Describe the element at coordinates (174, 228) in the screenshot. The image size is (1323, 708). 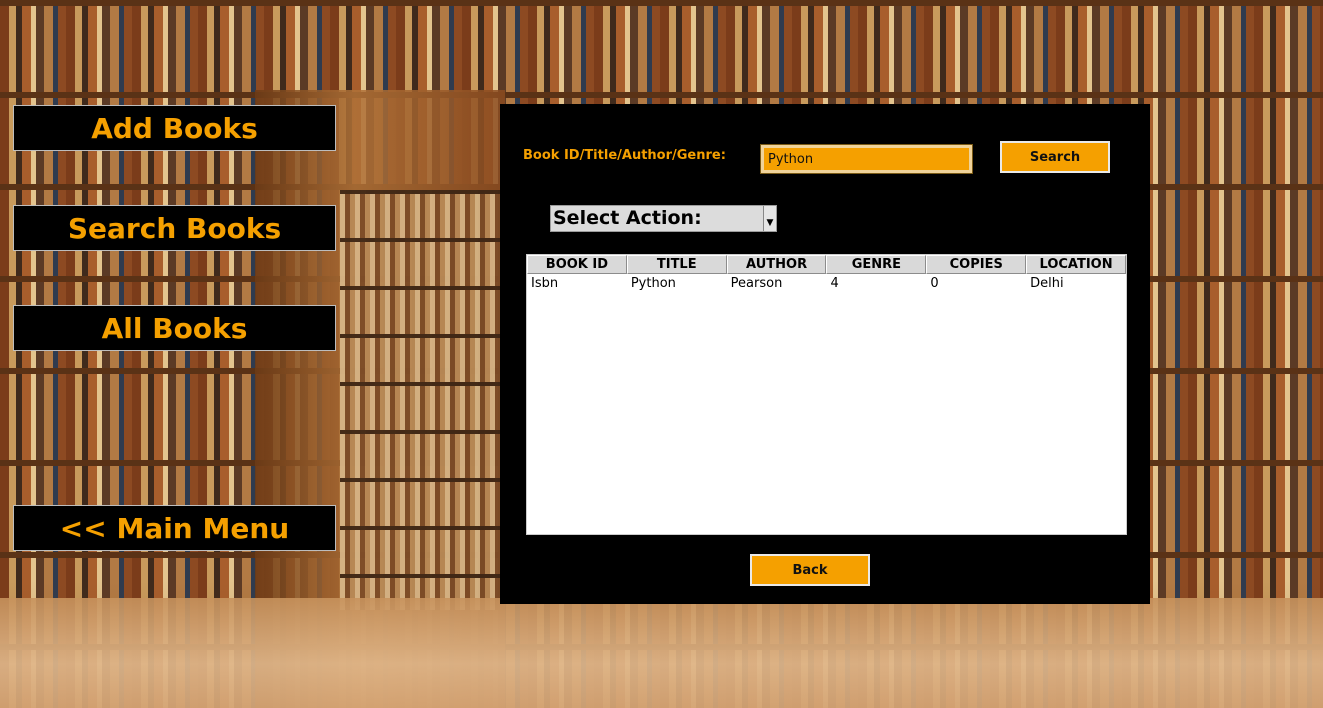
I see `search-books-button: Search Books` at that location.